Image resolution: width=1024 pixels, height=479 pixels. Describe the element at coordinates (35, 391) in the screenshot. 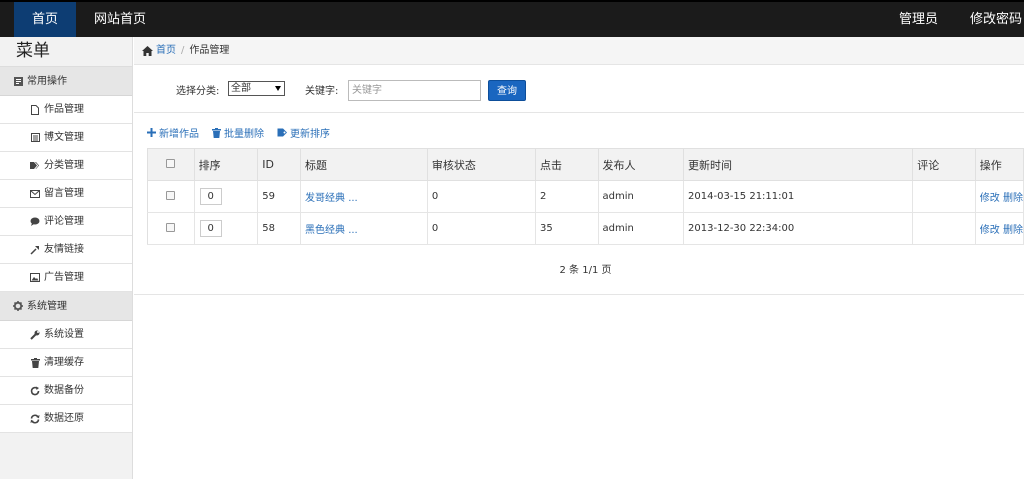

I see `refresh-icon` at that location.